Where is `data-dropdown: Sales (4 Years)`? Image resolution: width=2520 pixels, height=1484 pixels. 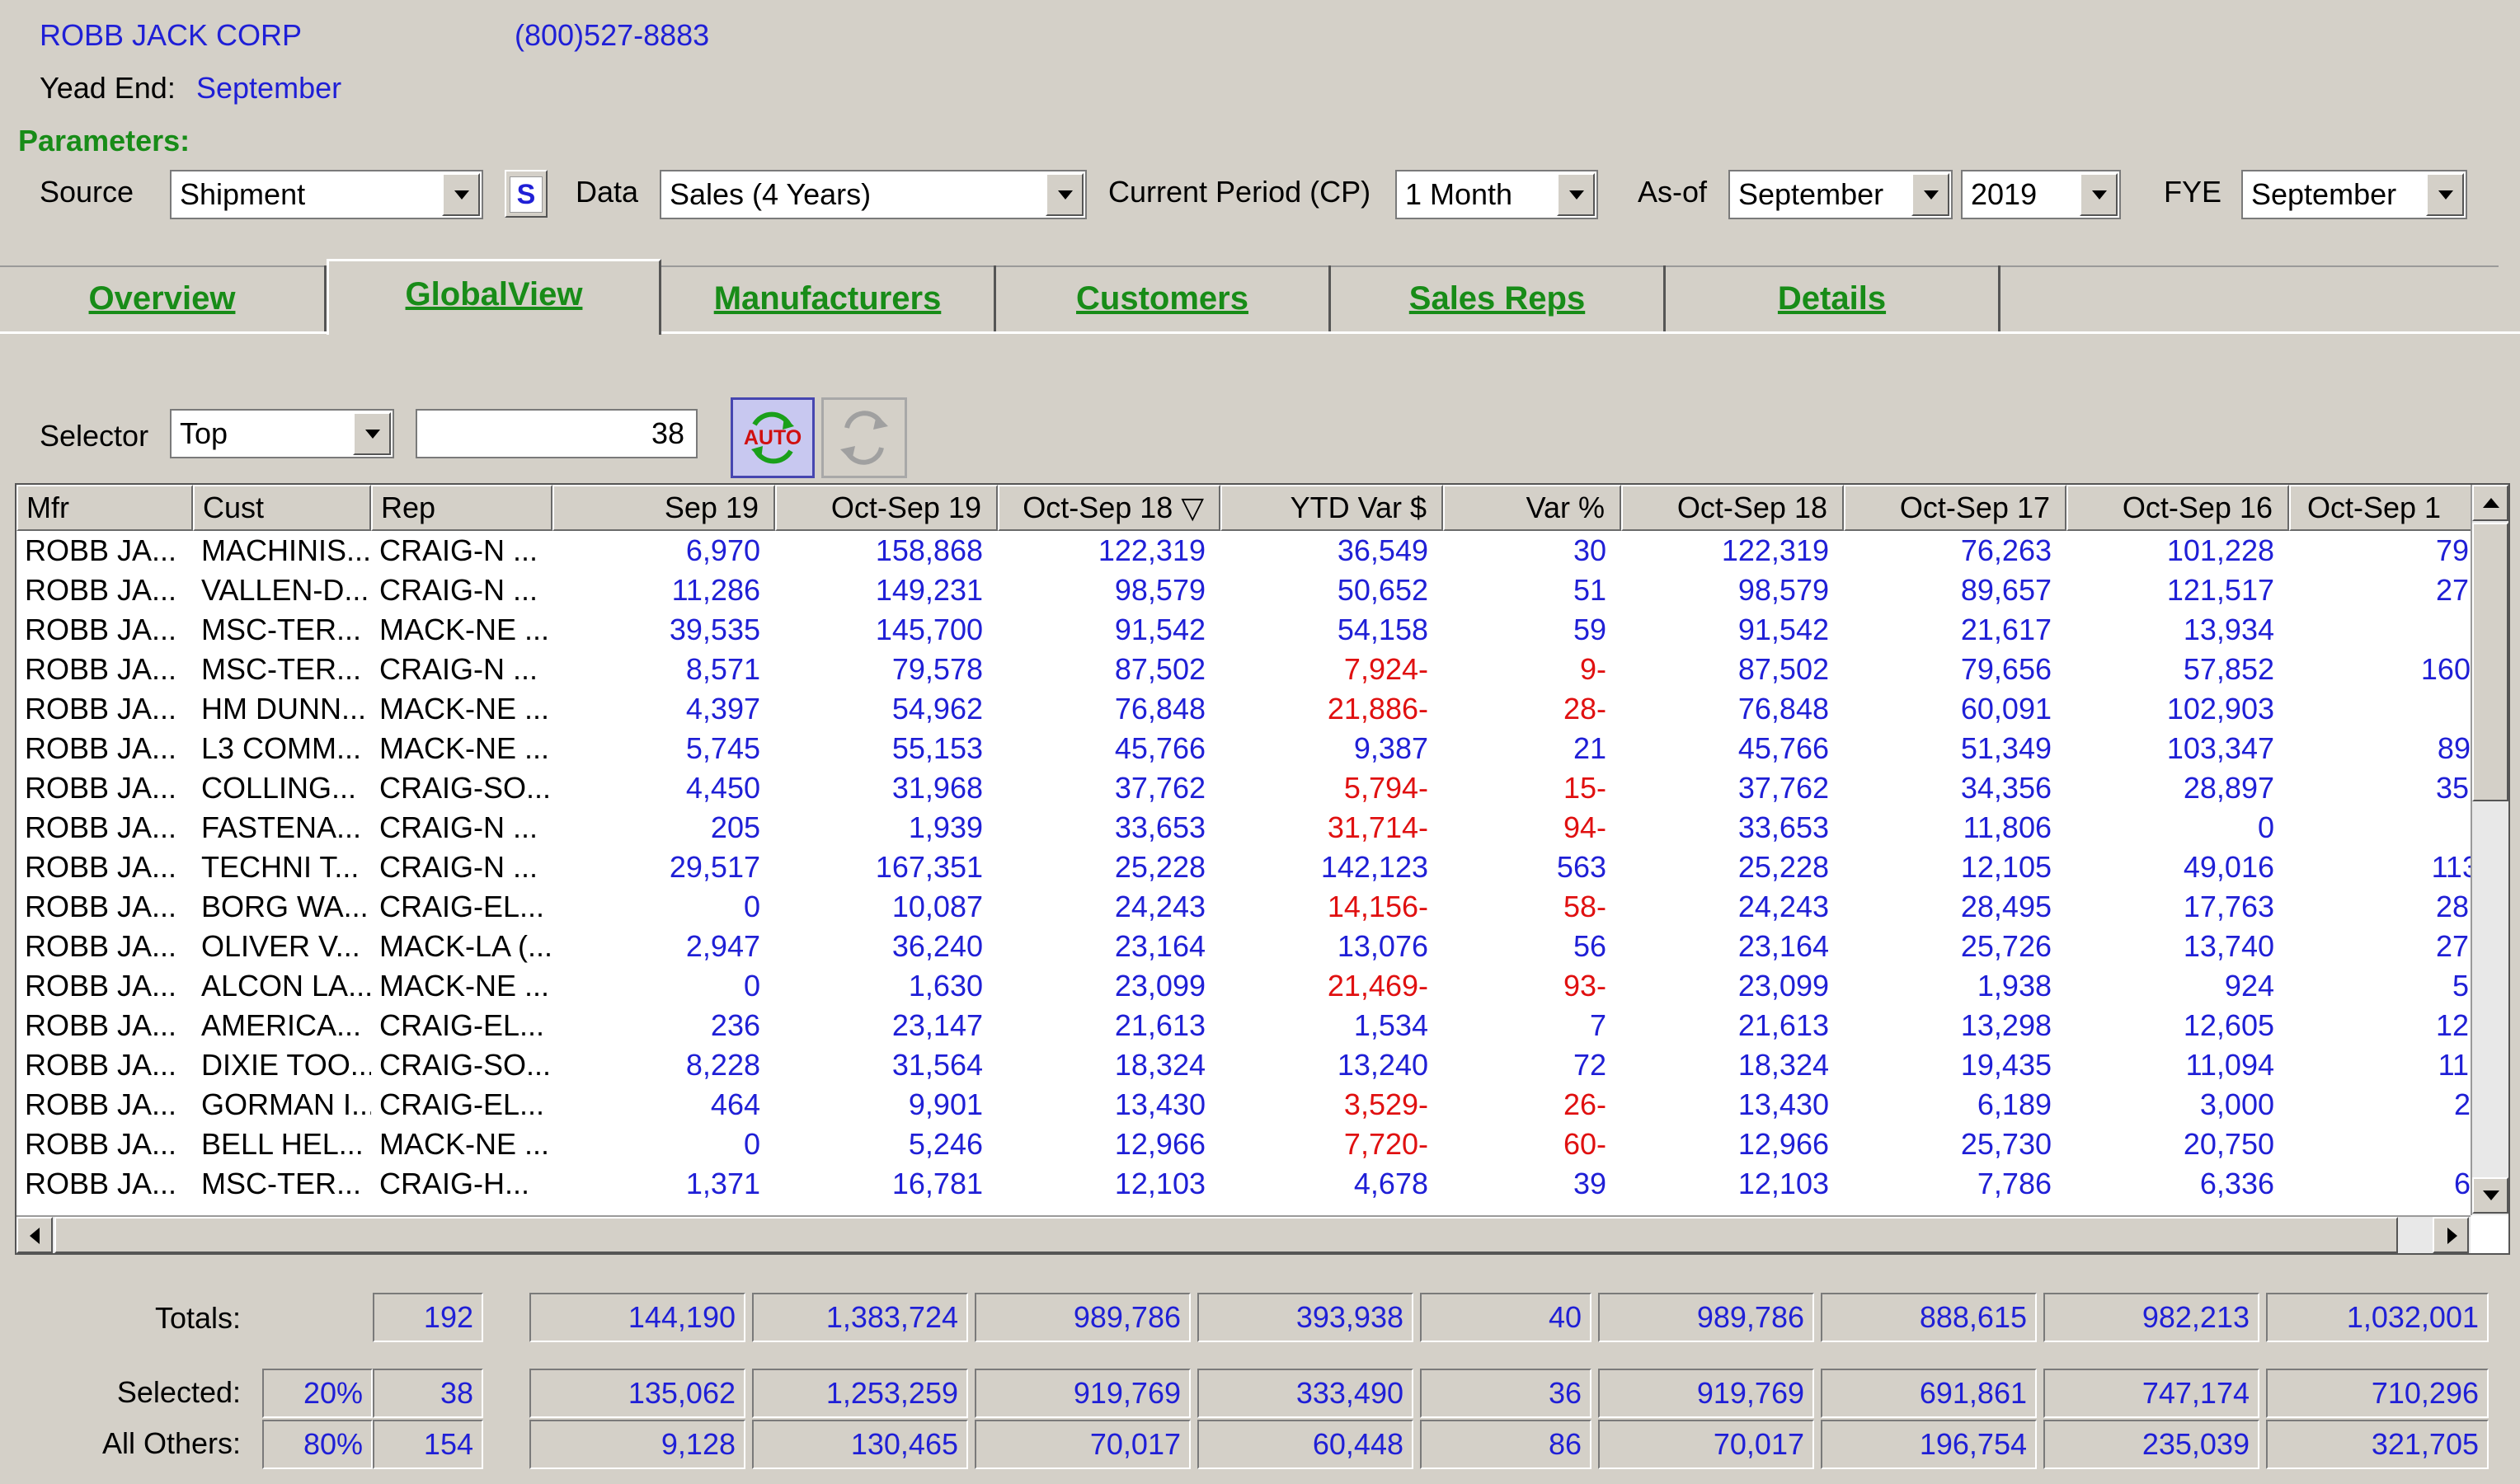
data-dropdown: Sales (4 Years) is located at coordinates (873, 194).